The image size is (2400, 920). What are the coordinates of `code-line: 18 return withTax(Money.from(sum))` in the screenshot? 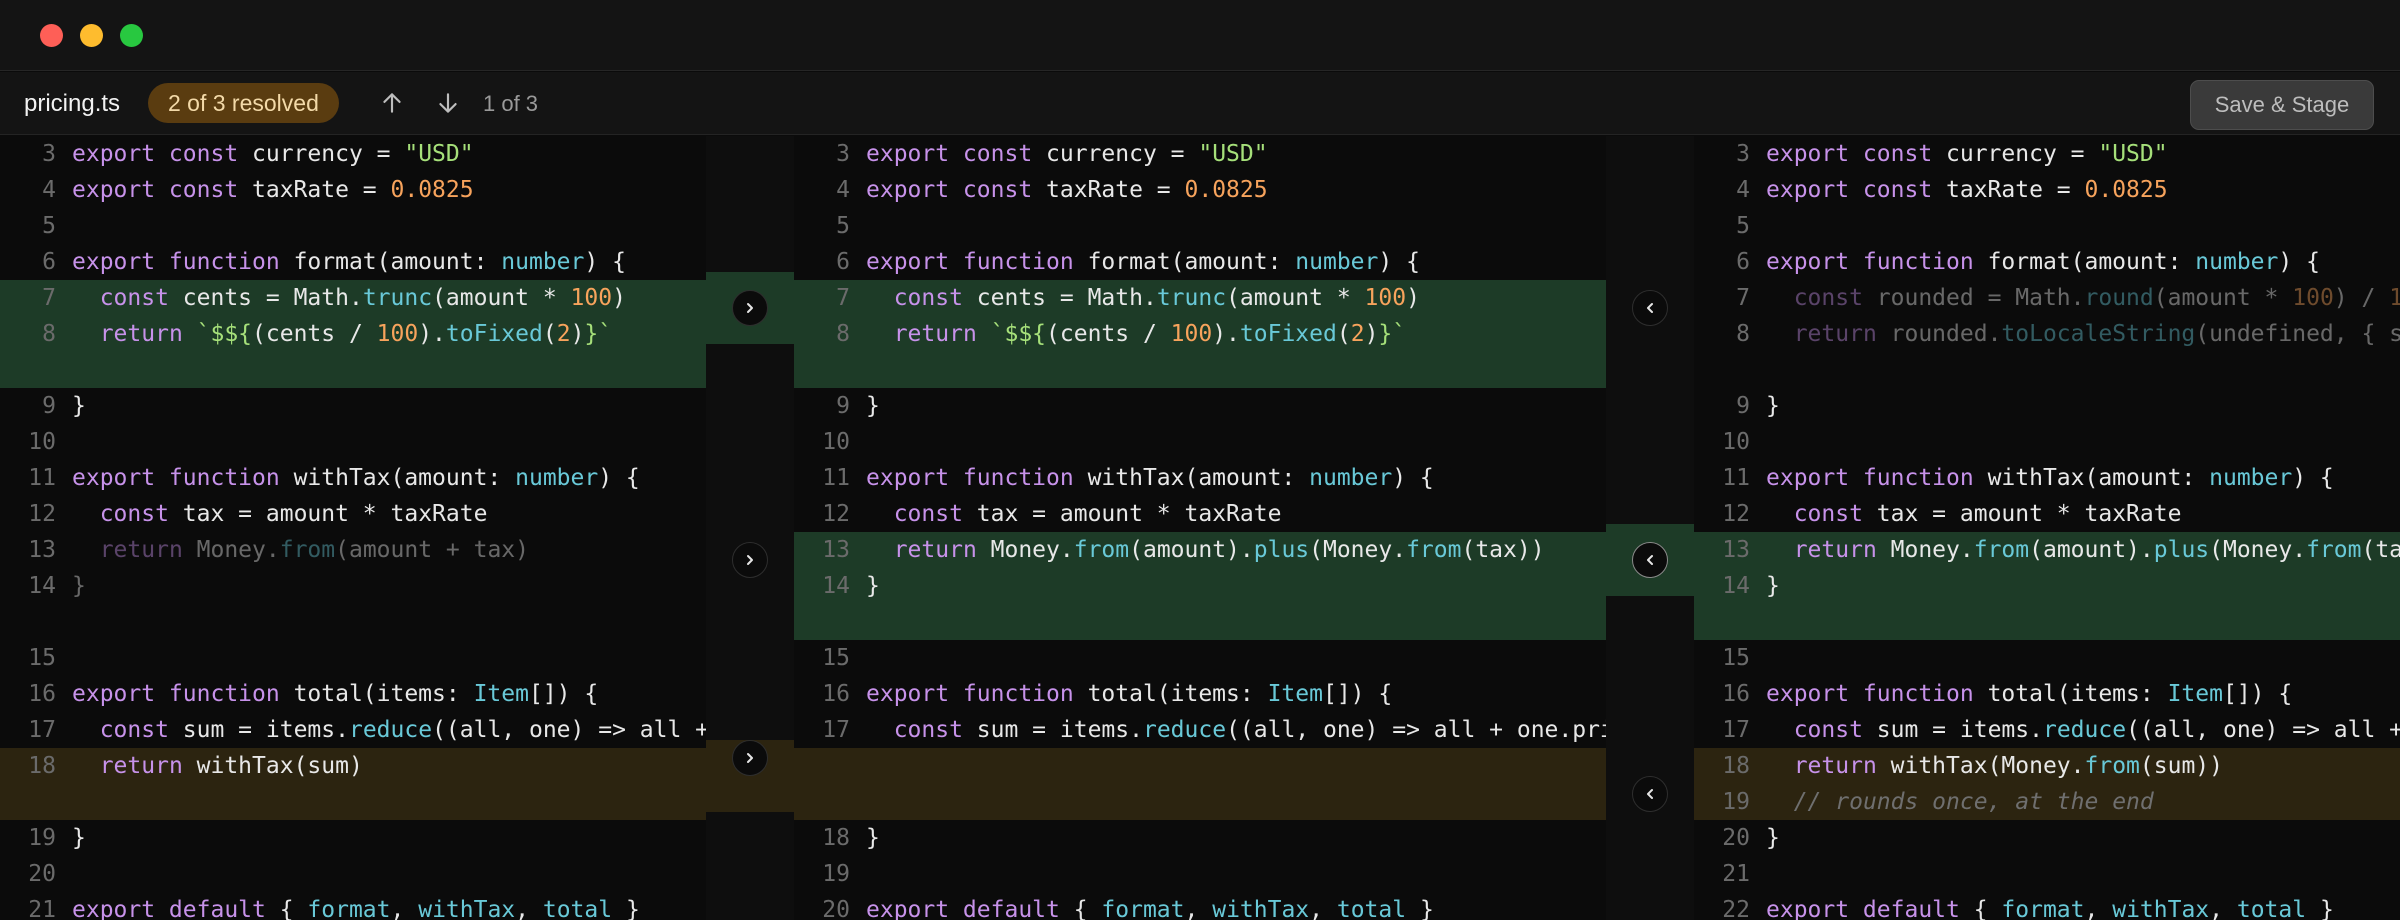 It's located at (1958, 766).